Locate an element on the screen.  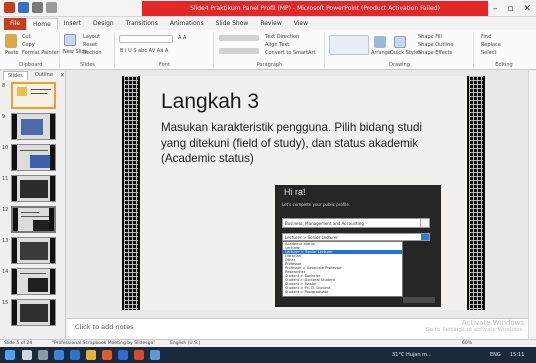
slide-thumbnail: 9 is located at coordinates (32, 127).